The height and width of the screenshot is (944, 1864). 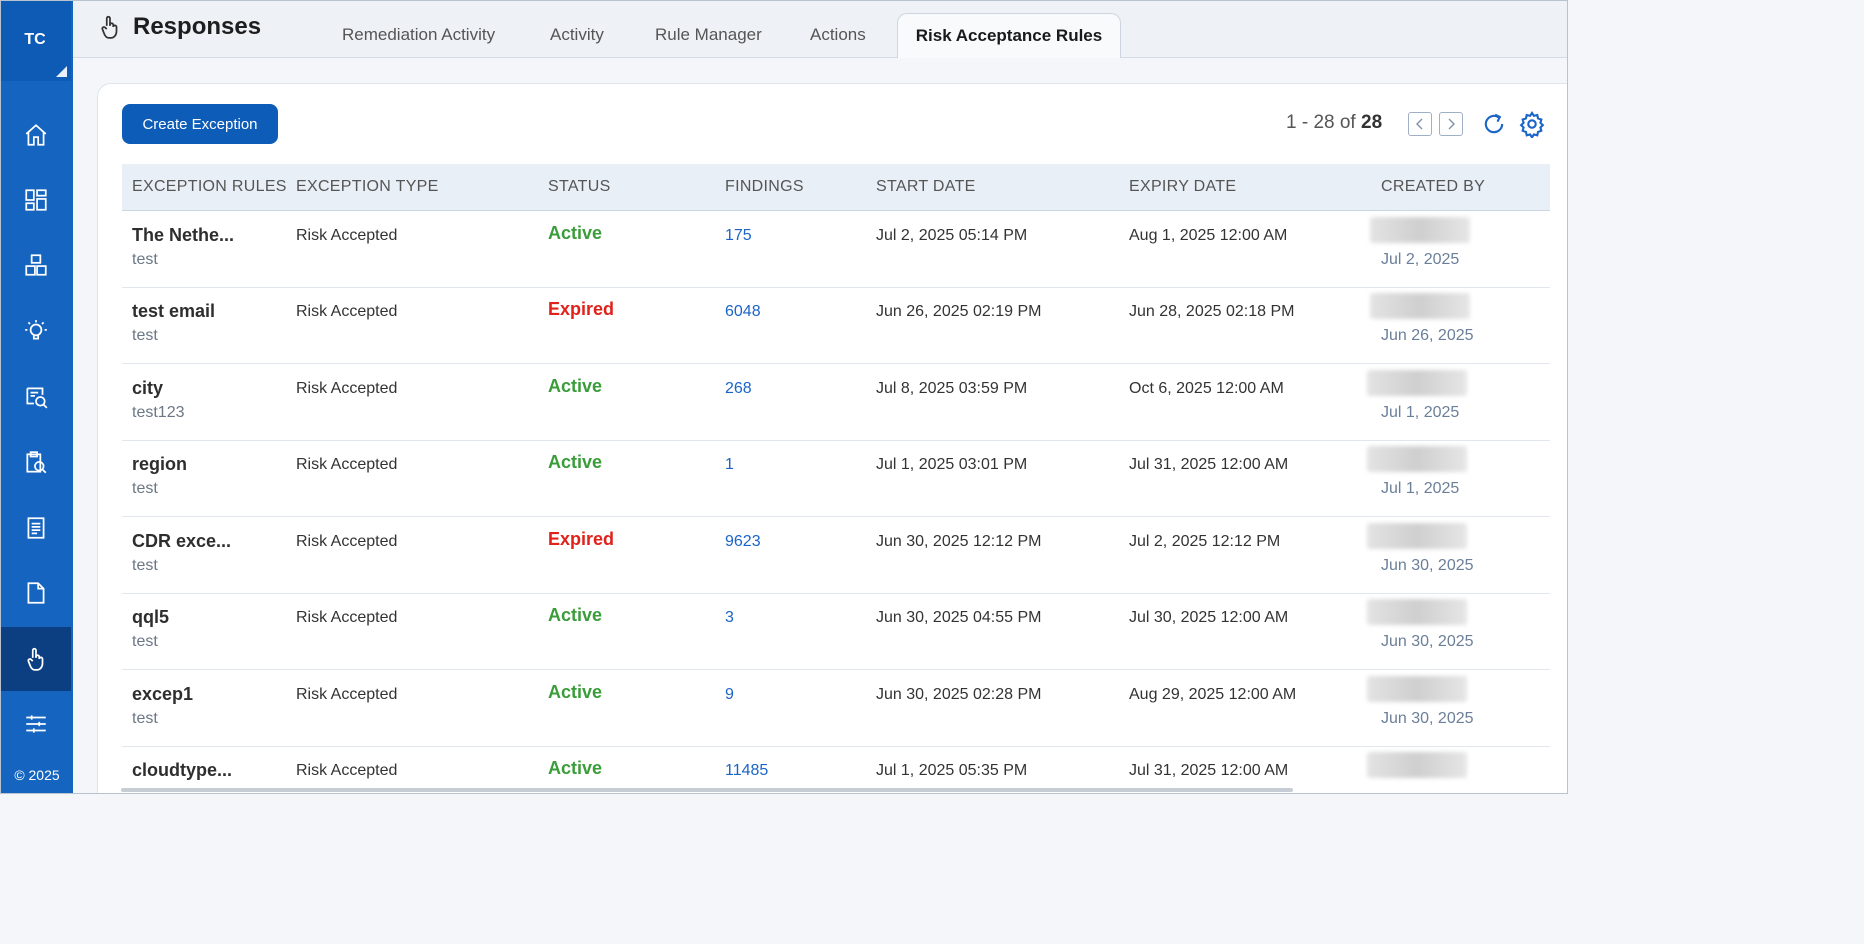 I want to click on created-date: Jul 2, 2025, so click(x=1420, y=259).